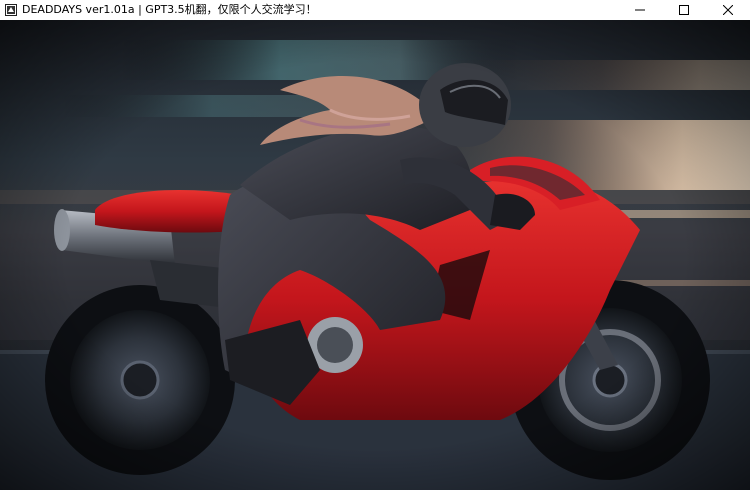  I want to click on window-controls, so click(684, 10).